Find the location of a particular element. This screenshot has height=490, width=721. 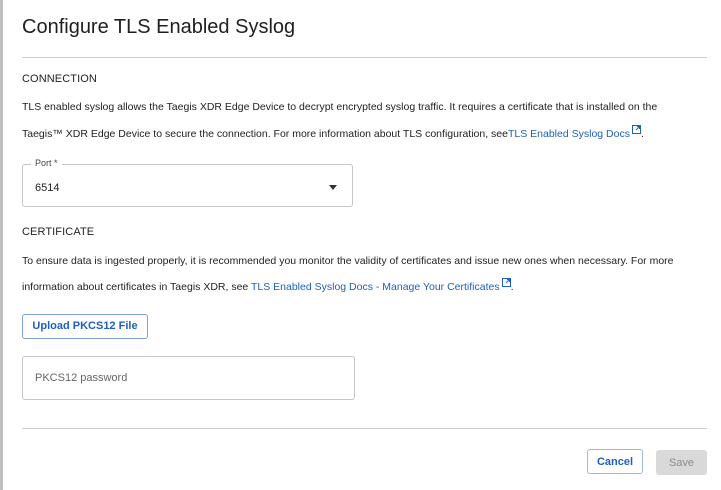

save-button: Save is located at coordinates (681, 462).